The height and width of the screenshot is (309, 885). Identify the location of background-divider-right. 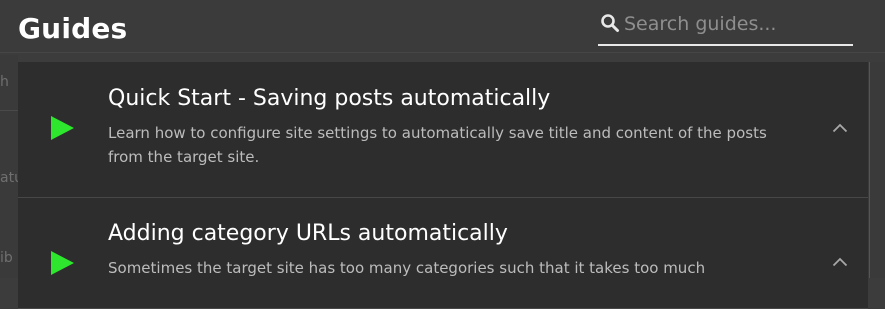
(869, 170).